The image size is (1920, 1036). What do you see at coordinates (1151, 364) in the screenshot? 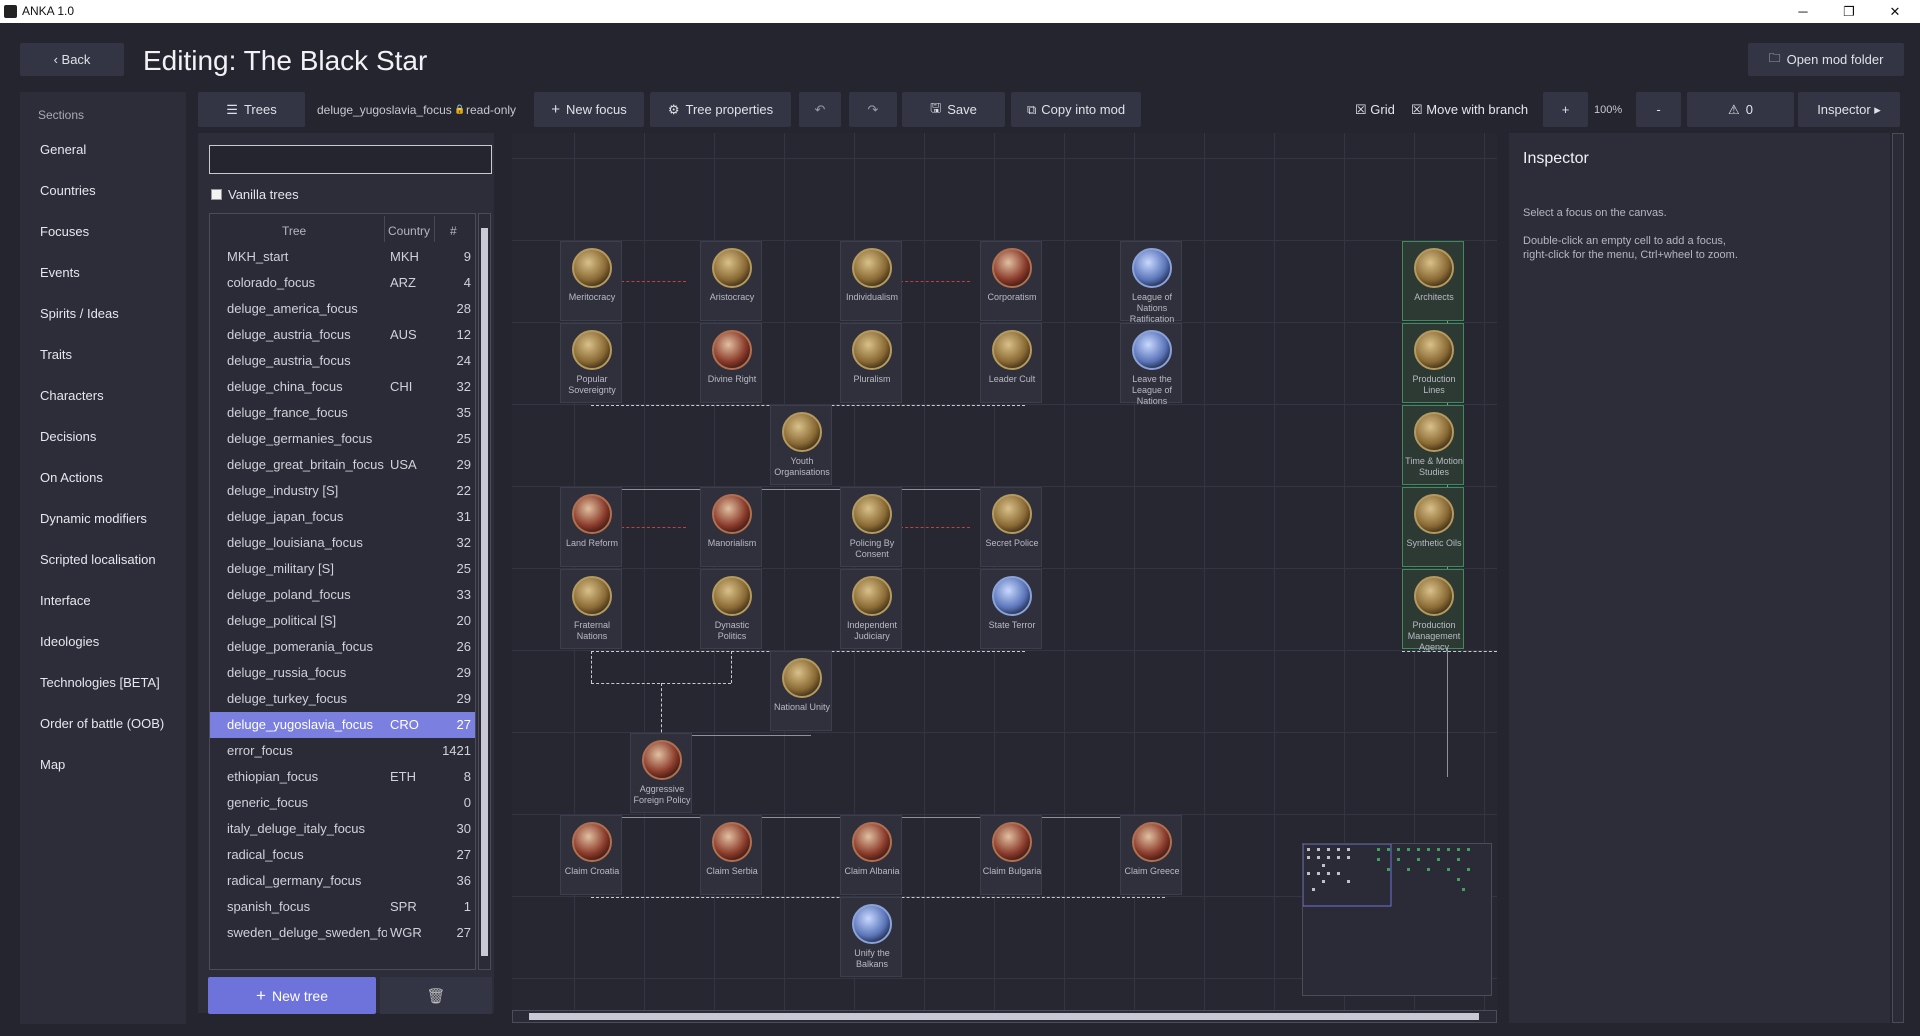
I see `focus-node-leave-league: Leave the League of Nations` at bounding box center [1151, 364].